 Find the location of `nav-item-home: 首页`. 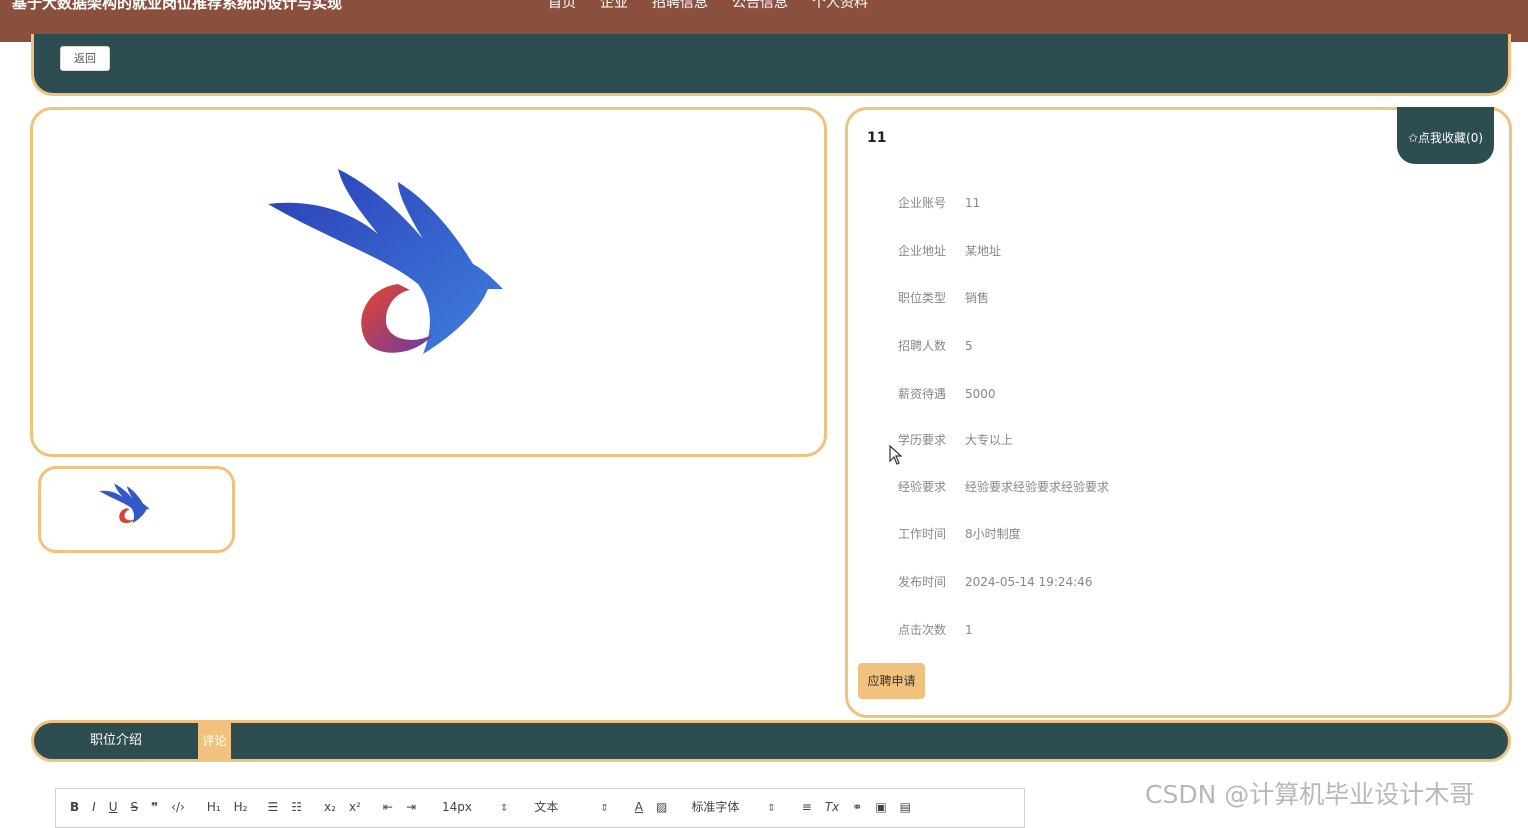

nav-item-home: 首页 is located at coordinates (562, 6).